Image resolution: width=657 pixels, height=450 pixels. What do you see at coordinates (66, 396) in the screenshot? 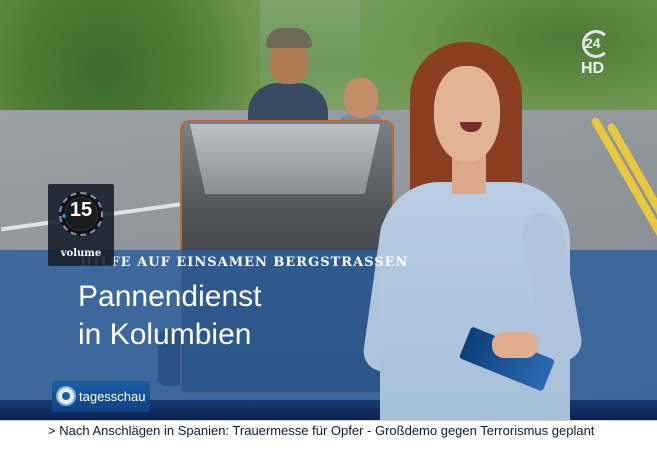
I see `globe-icon` at bounding box center [66, 396].